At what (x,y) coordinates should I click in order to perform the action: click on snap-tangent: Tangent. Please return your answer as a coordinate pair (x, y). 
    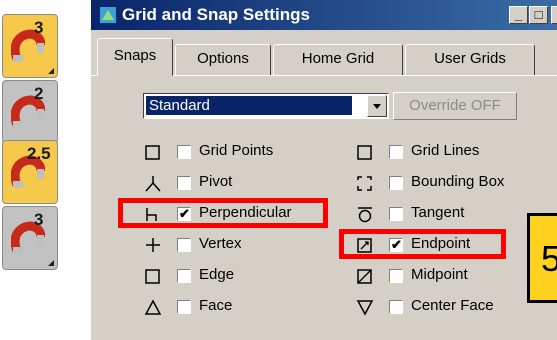
    Looking at the image, I should click on (456, 216).